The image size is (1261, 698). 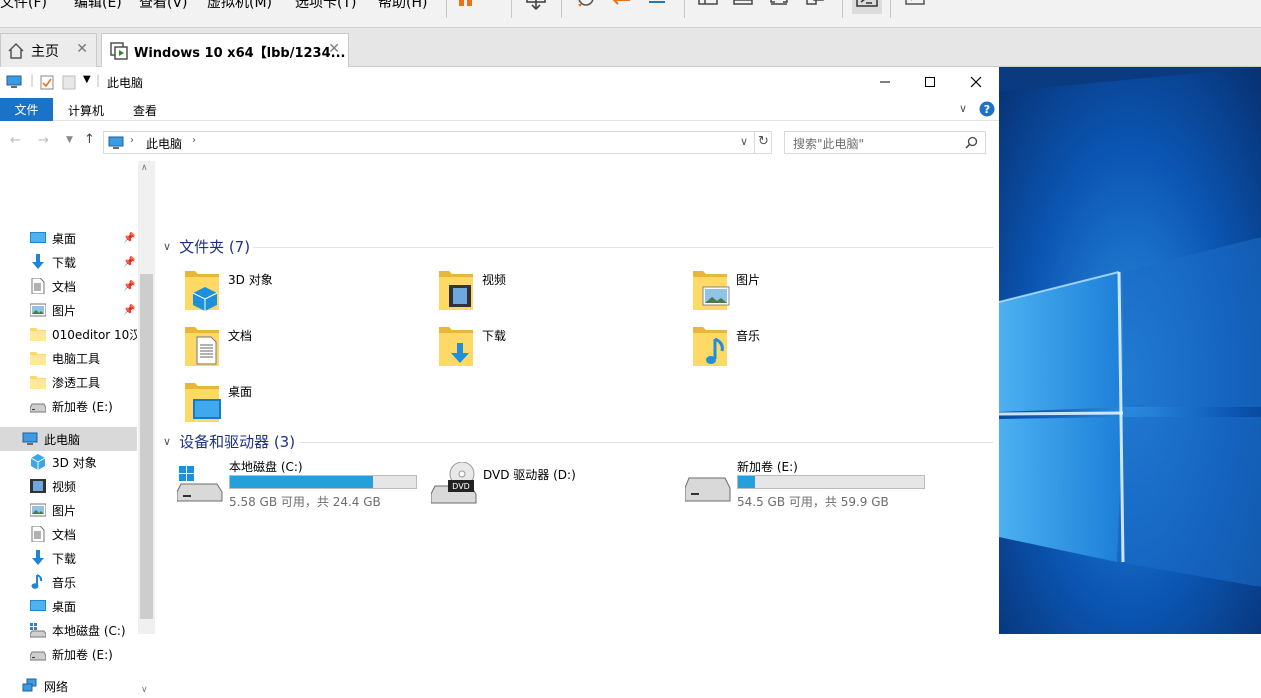 What do you see at coordinates (811, 293) in the screenshot?
I see `folder-pictures: 图片` at bounding box center [811, 293].